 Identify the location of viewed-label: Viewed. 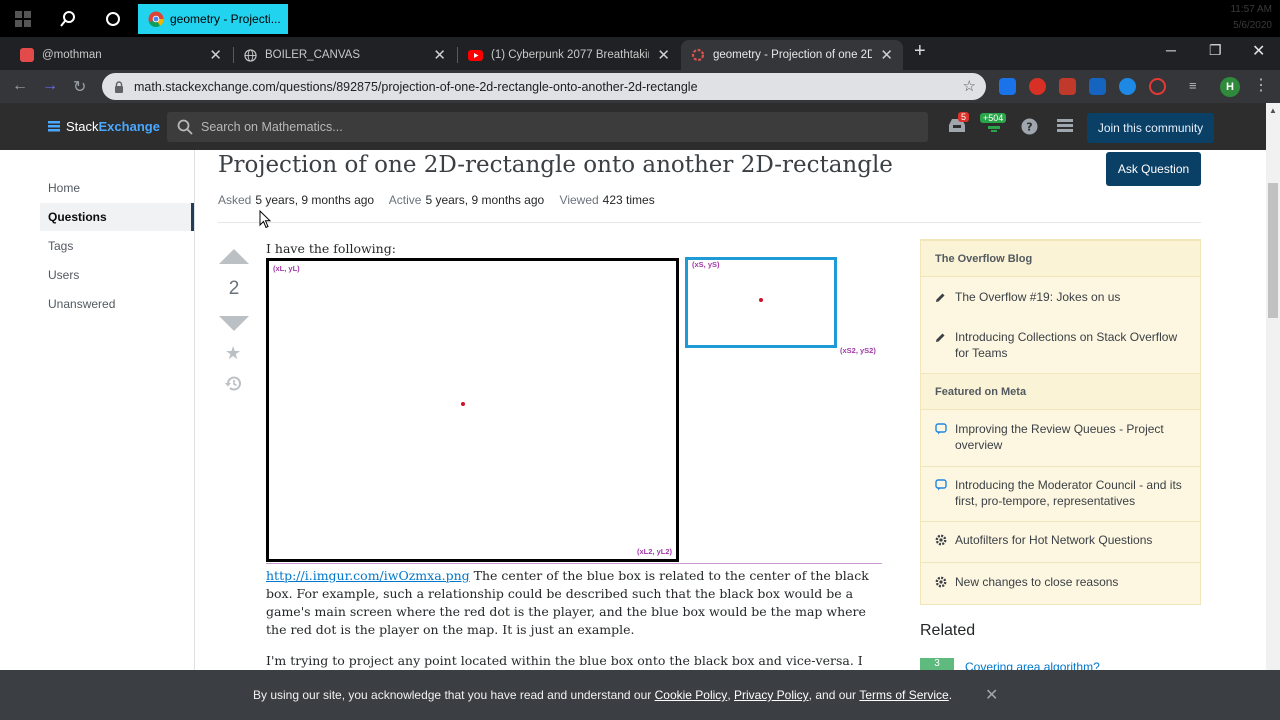
(579, 200).